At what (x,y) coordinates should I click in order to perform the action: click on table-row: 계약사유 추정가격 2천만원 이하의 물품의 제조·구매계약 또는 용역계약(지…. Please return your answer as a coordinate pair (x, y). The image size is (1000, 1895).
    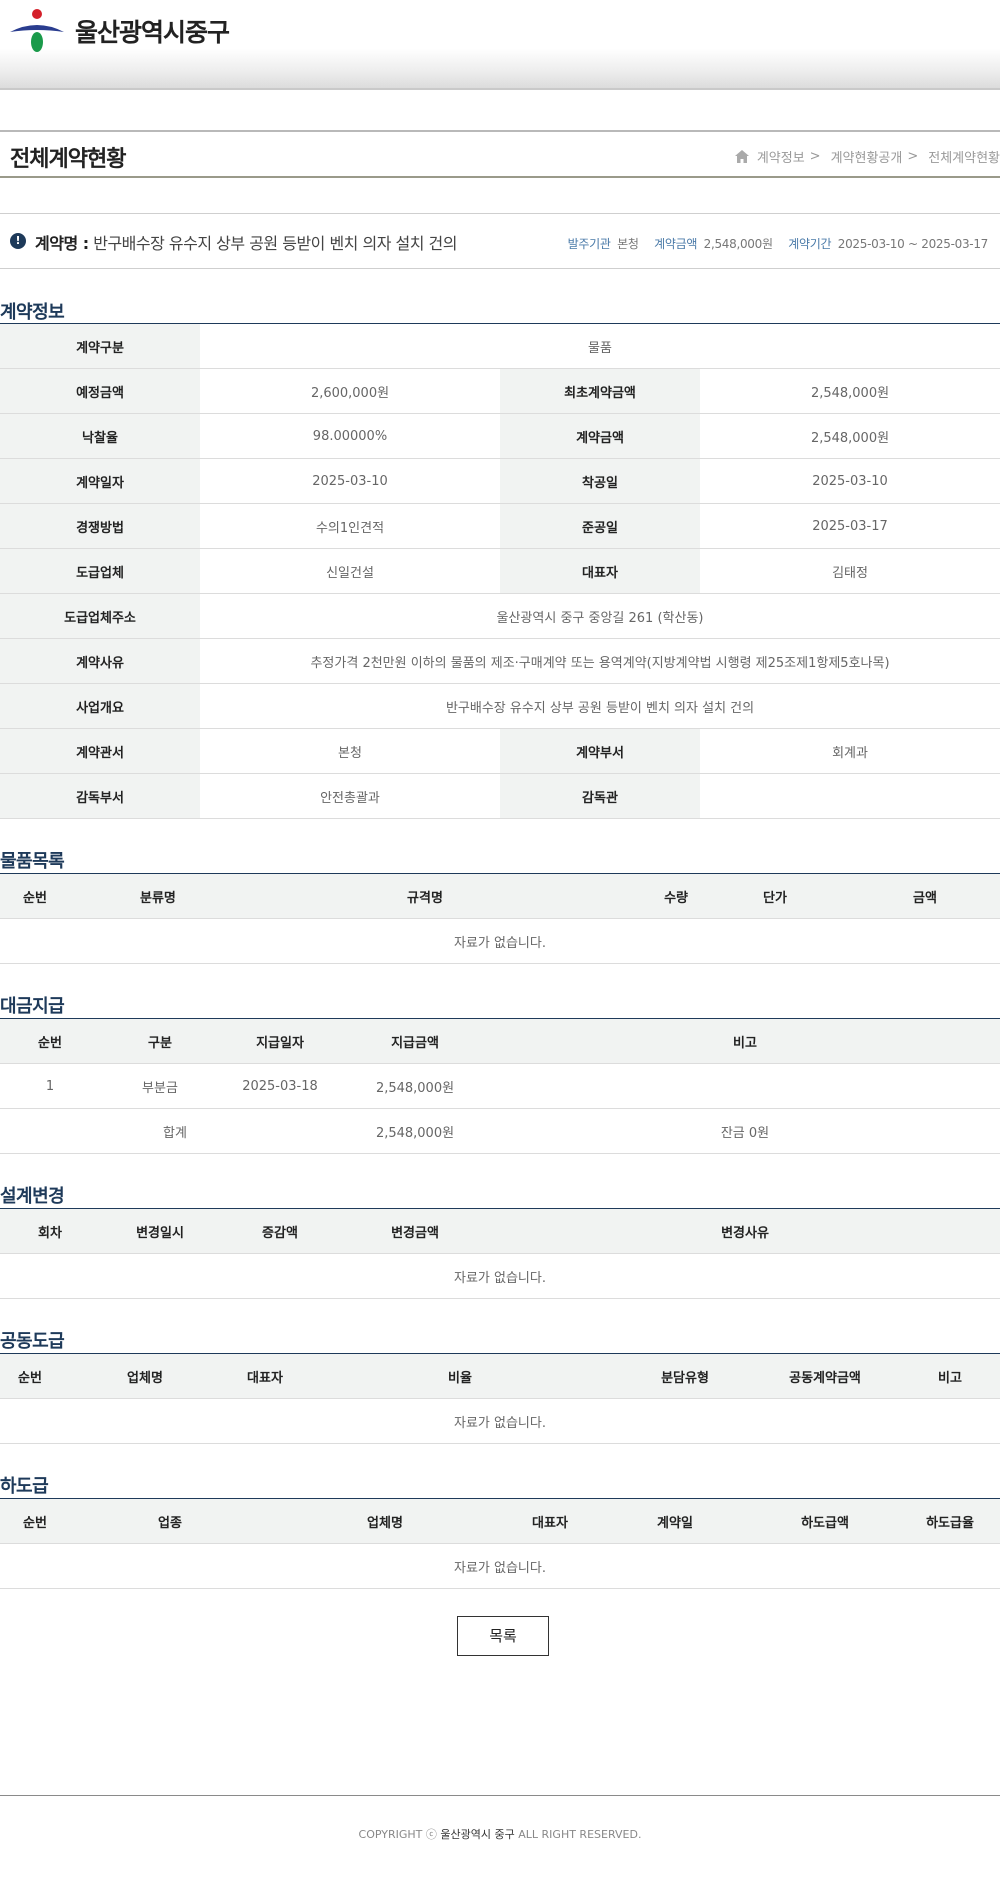
    Looking at the image, I should click on (500, 661).